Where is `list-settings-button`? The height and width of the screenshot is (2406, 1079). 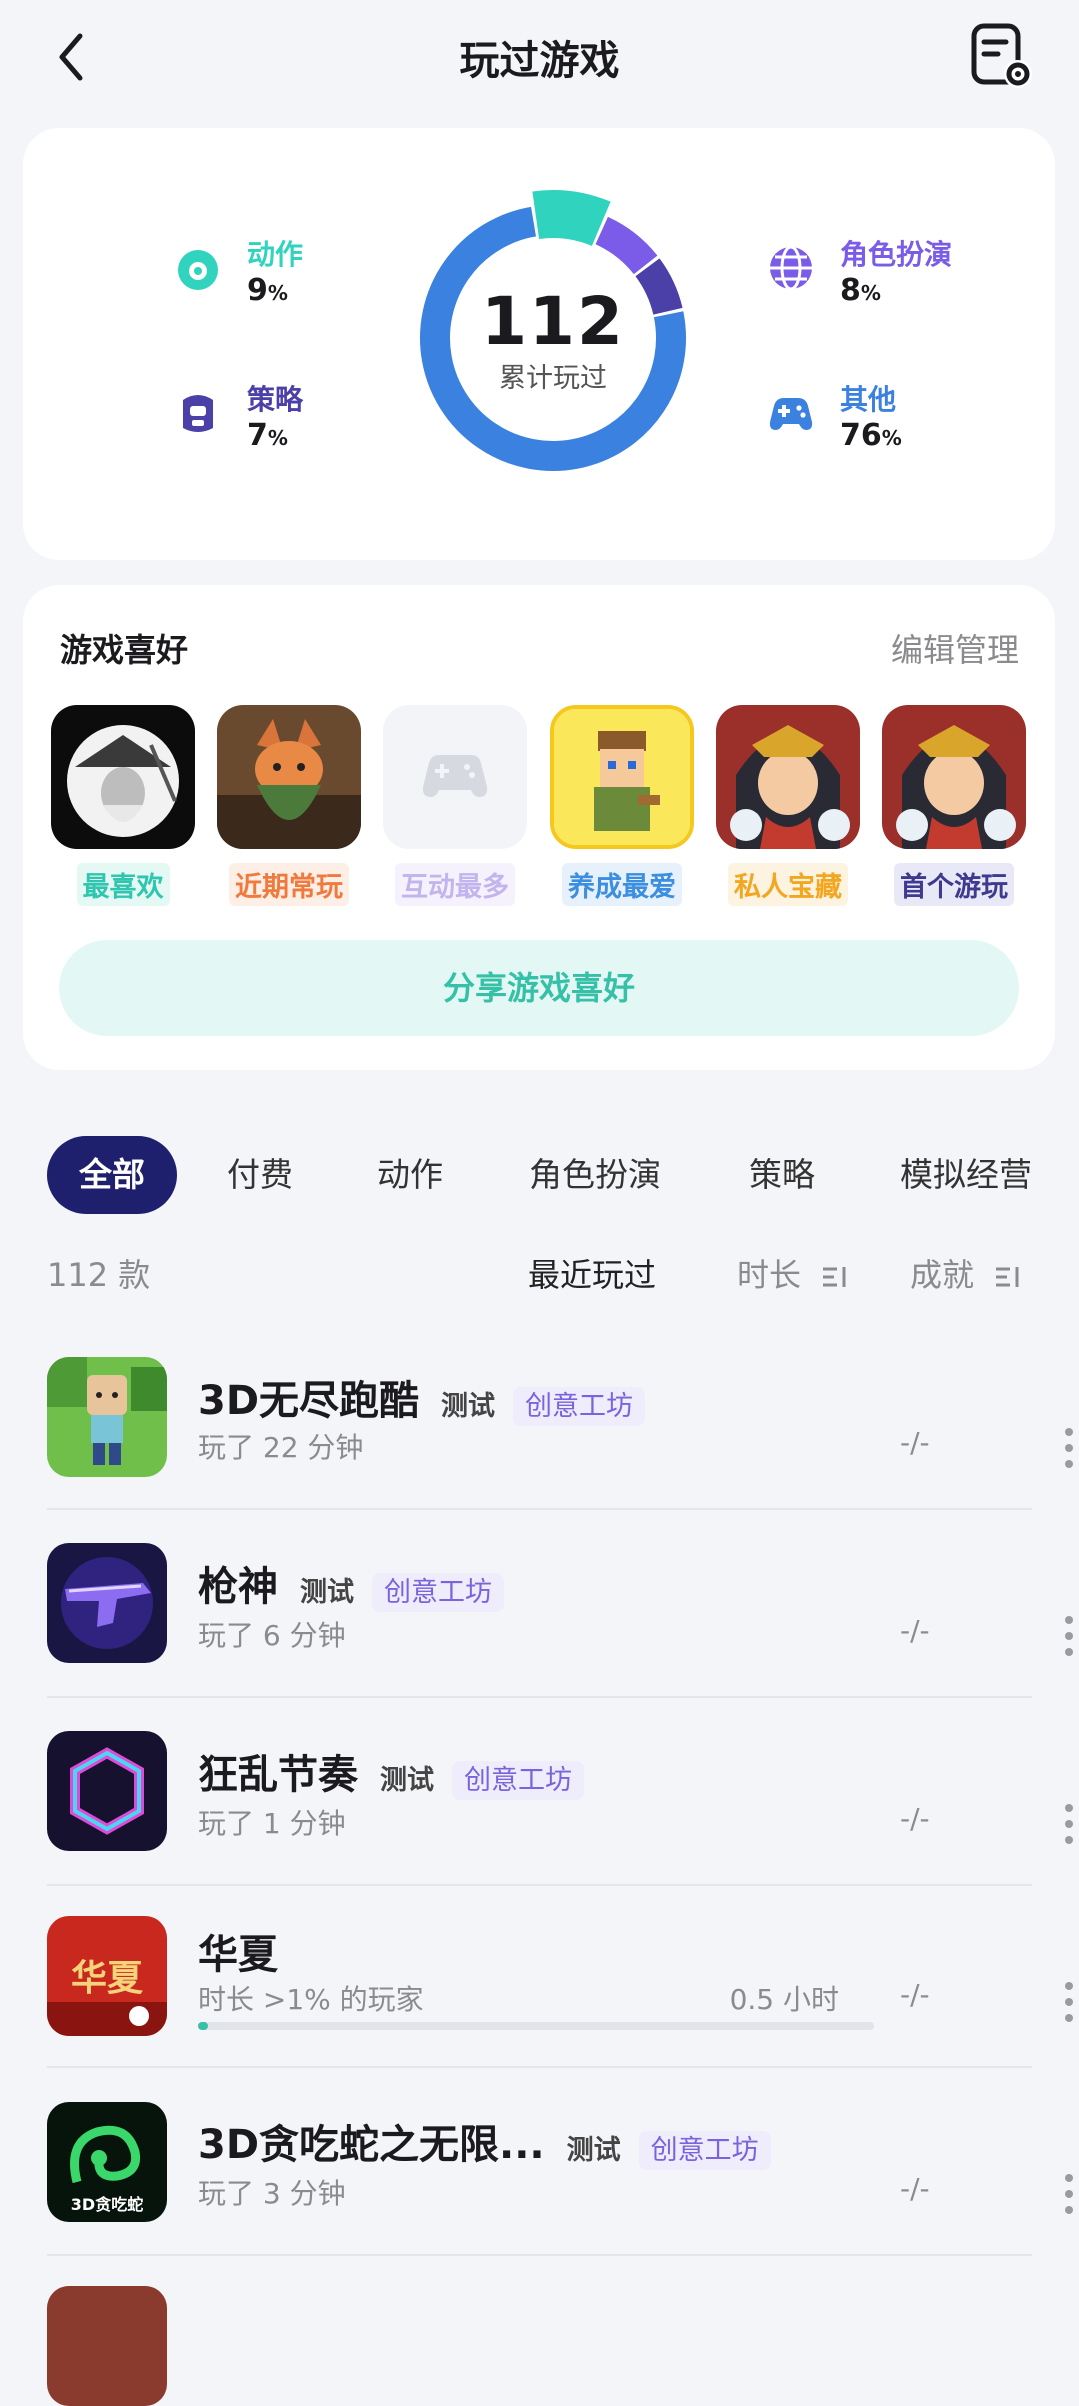 list-settings-button is located at coordinates (1003, 57).